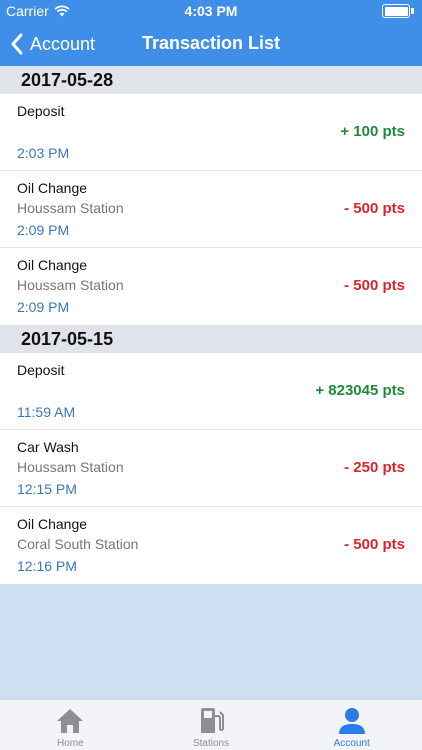 Image resolution: width=422 pixels, height=750 pixels. I want to click on transaction-time: 2:03 PM, so click(43, 153).